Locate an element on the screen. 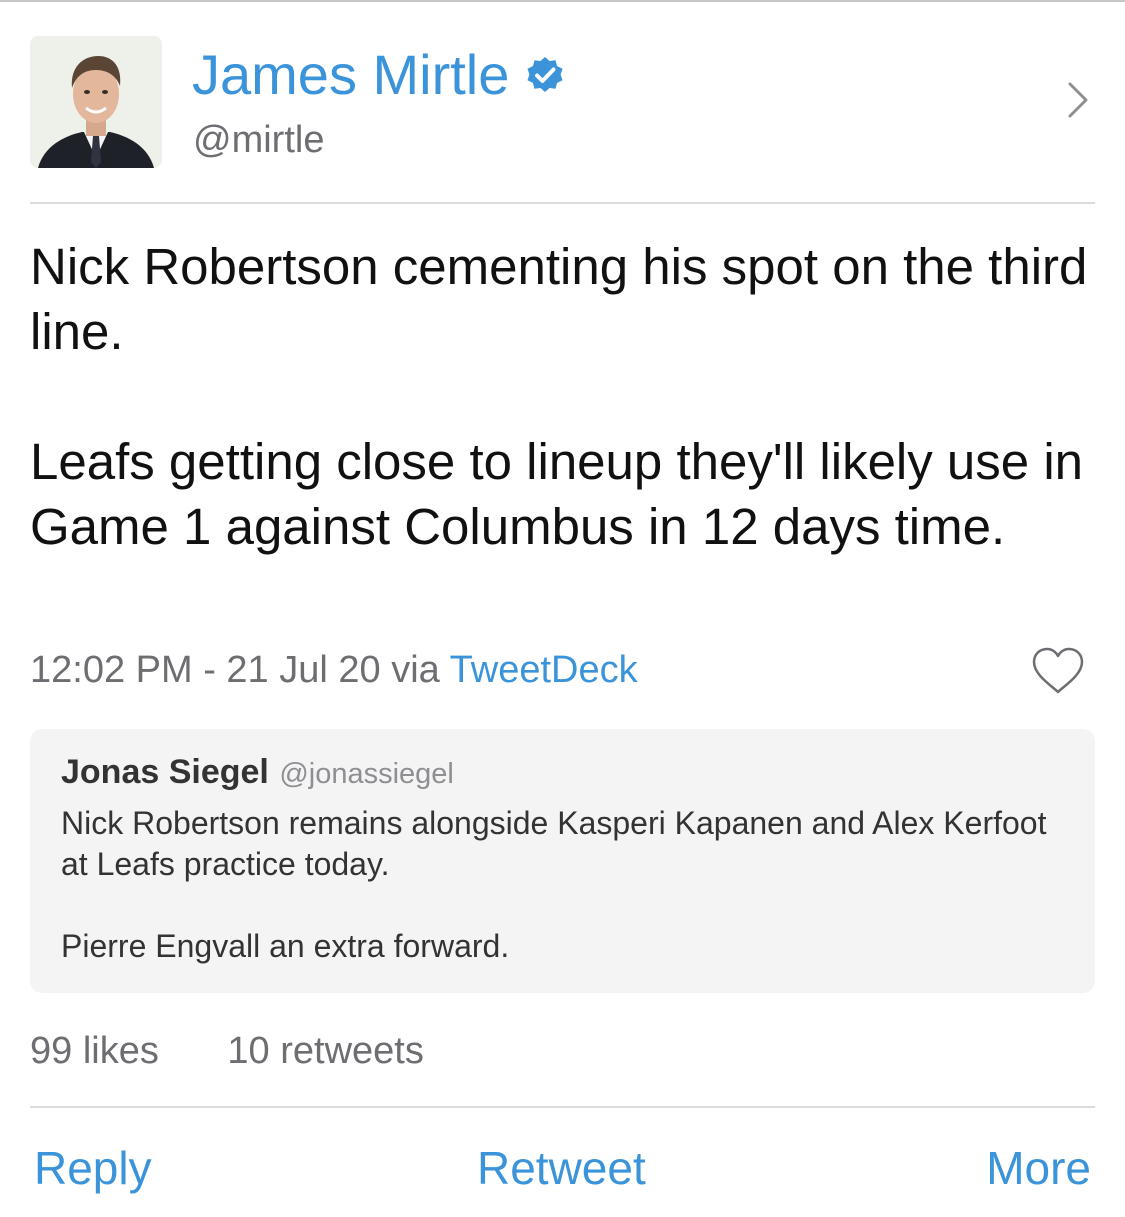 The height and width of the screenshot is (1217, 1125). retweet-button: Retweet is located at coordinates (561, 1168).